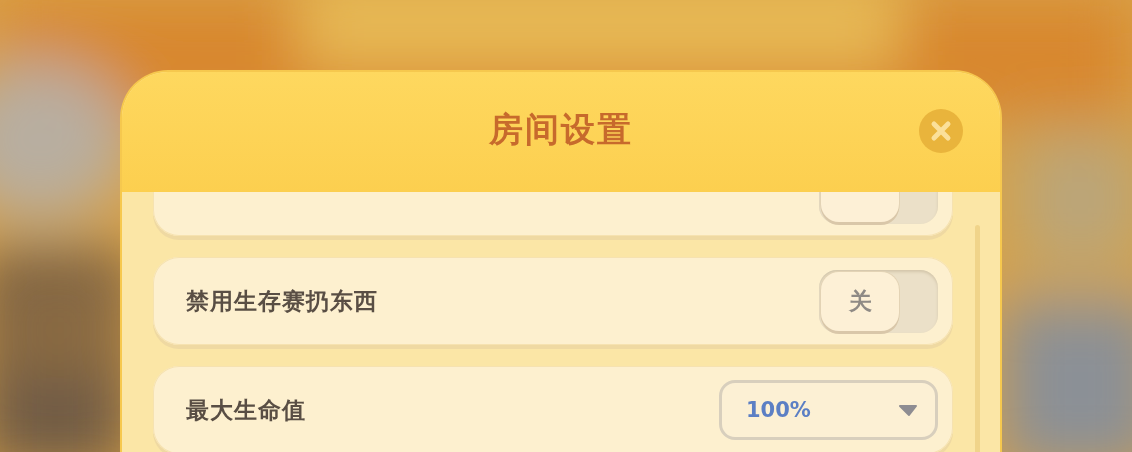 The width and height of the screenshot is (1132, 452). I want to click on dropdown: 100%, so click(828, 410).